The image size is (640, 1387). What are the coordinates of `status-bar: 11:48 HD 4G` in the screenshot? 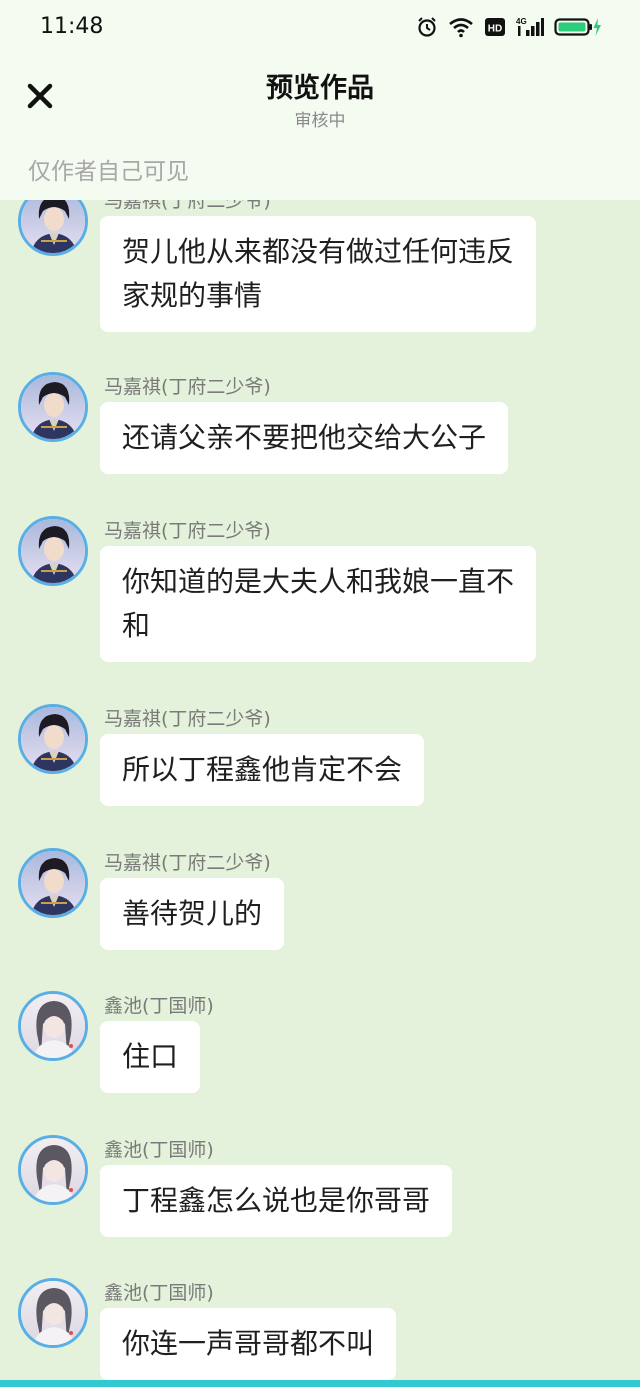 It's located at (320, 28).